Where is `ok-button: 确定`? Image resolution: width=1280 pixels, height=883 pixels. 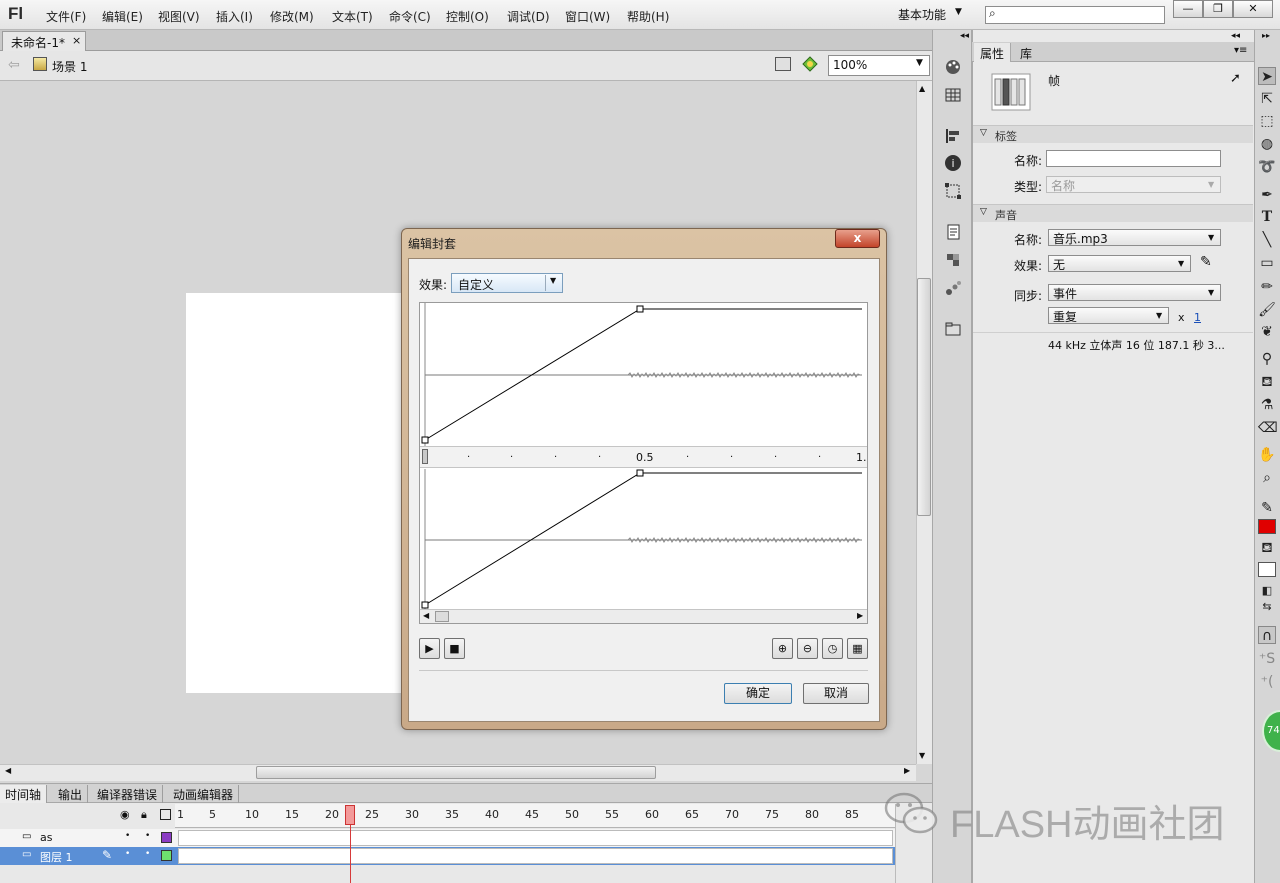
ok-button: 确定 is located at coordinates (758, 693).